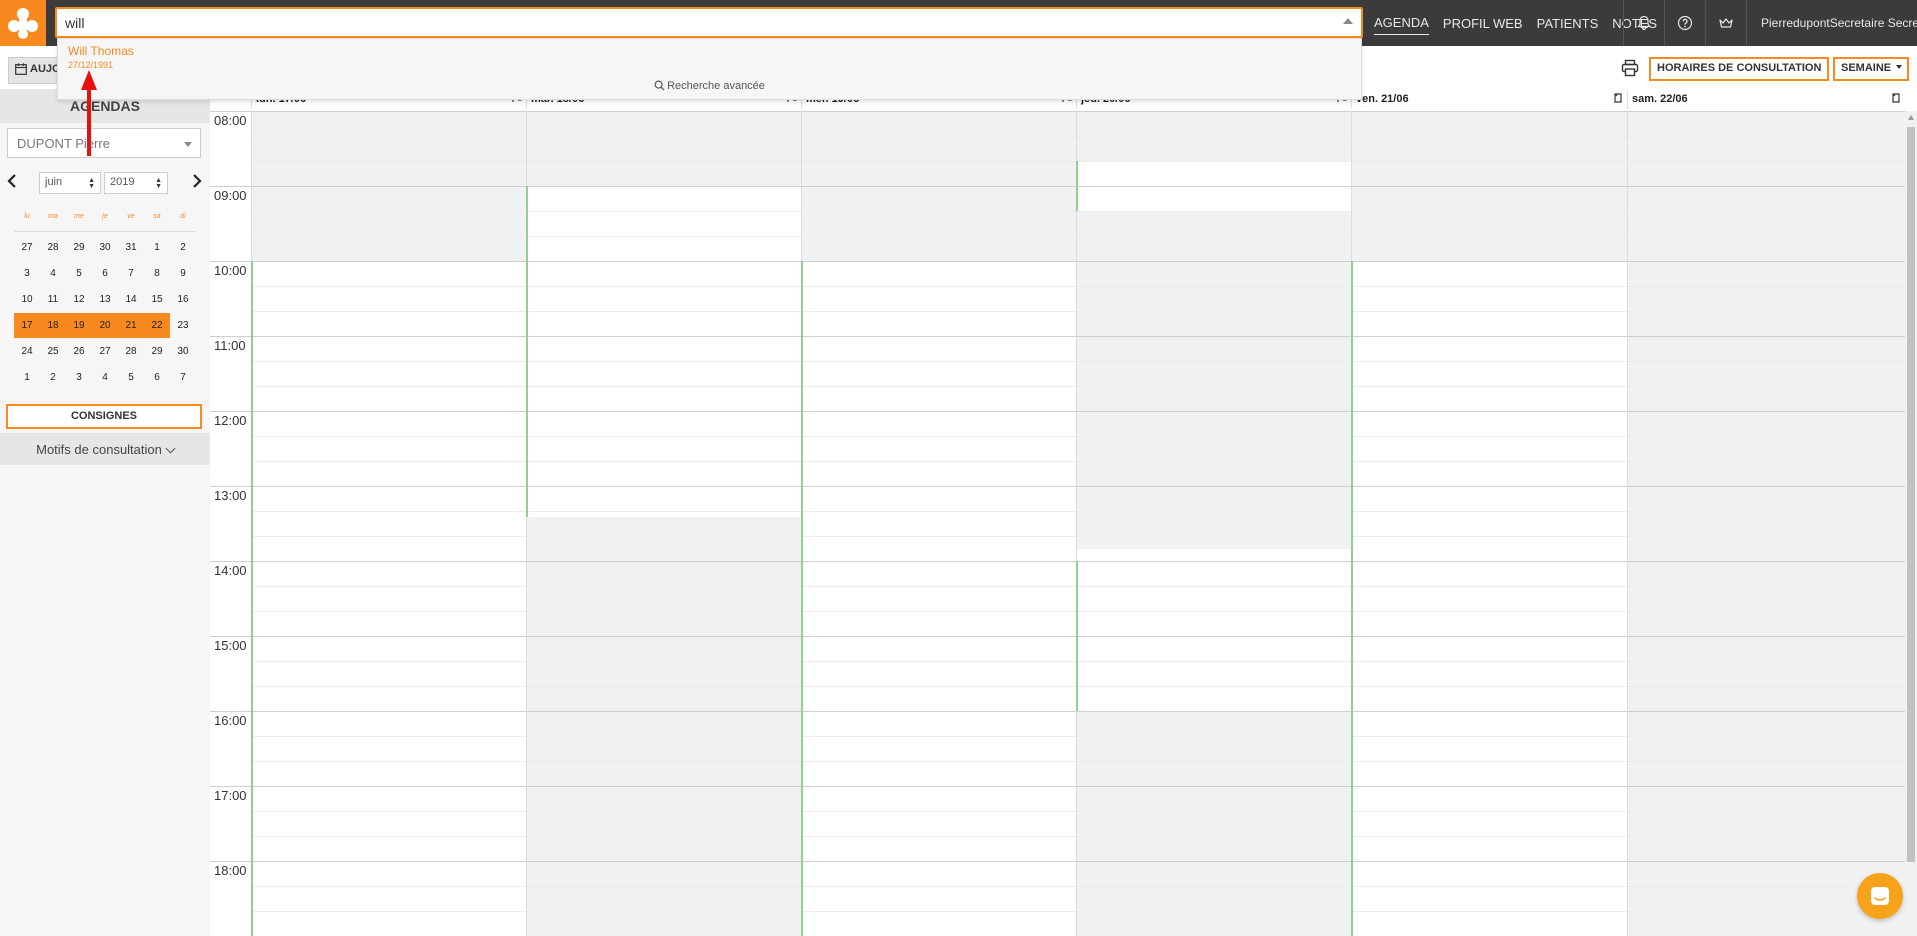 The width and height of the screenshot is (1917, 936). What do you see at coordinates (183, 216) in the screenshot?
I see `weekday-label: di` at bounding box center [183, 216].